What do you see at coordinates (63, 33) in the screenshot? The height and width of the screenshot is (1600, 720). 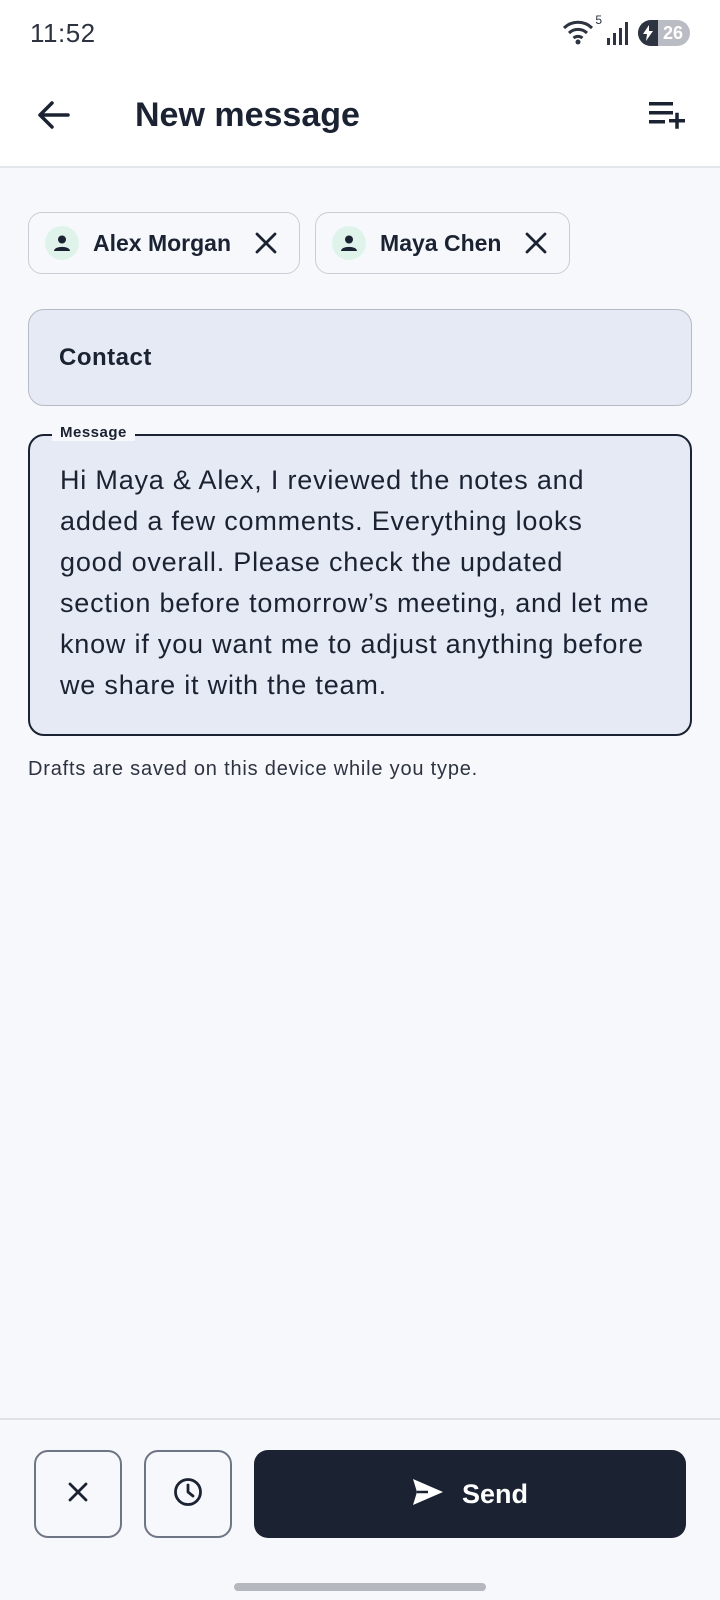 I see `status-time: 11:52` at bounding box center [63, 33].